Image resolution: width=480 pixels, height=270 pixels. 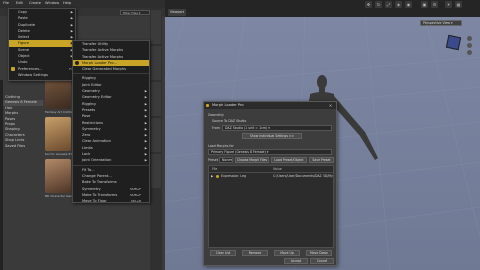 I want to click on menu-bar: File Edit Create Window Help, so click(x=82, y=4).